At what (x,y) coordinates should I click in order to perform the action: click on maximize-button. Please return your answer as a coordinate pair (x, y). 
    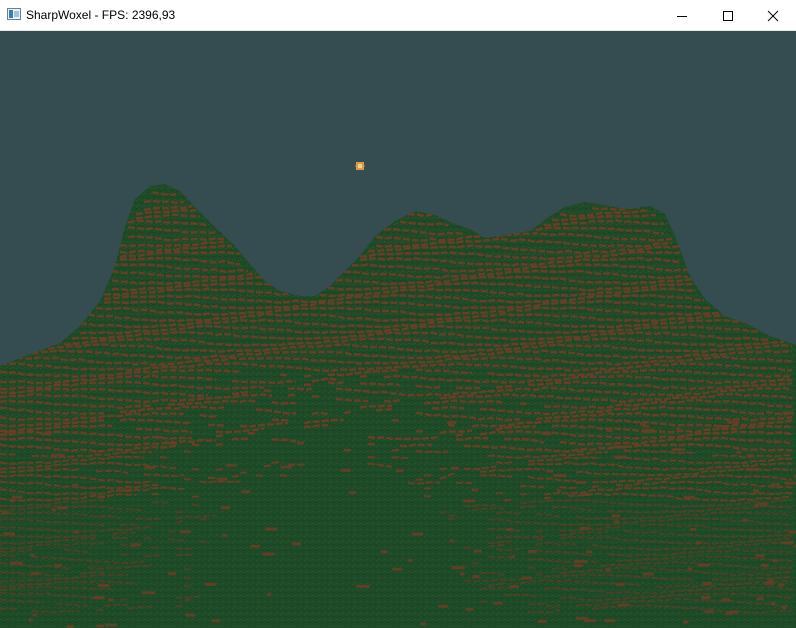
    Looking at the image, I should click on (728, 15).